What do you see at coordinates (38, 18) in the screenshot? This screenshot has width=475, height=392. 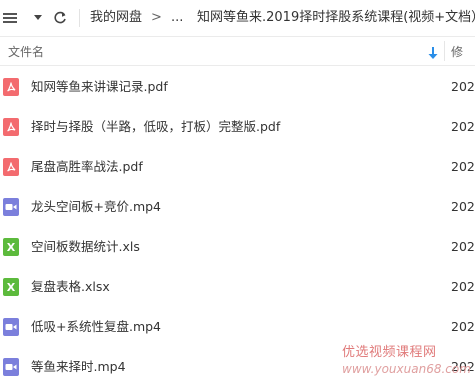 I see `chevron-down-icon` at bounding box center [38, 18].